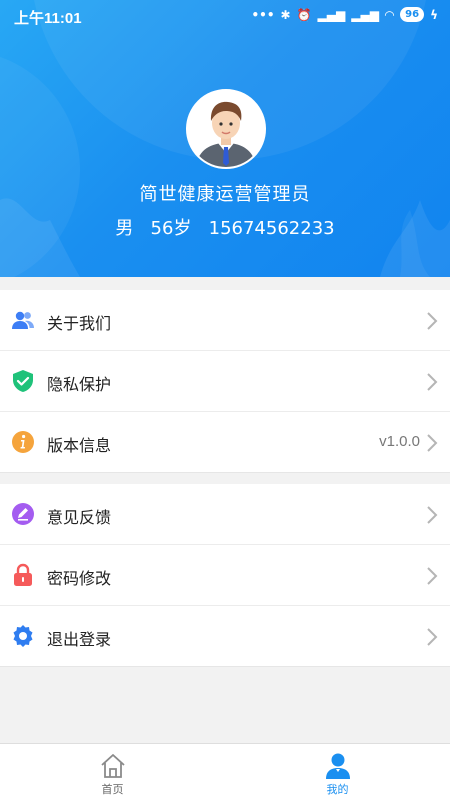 This screenshot has height=800, width=450. Describe the element at coordinates (434, 14) in the screenshot. I see `charging-icon: ϟ` at that location.